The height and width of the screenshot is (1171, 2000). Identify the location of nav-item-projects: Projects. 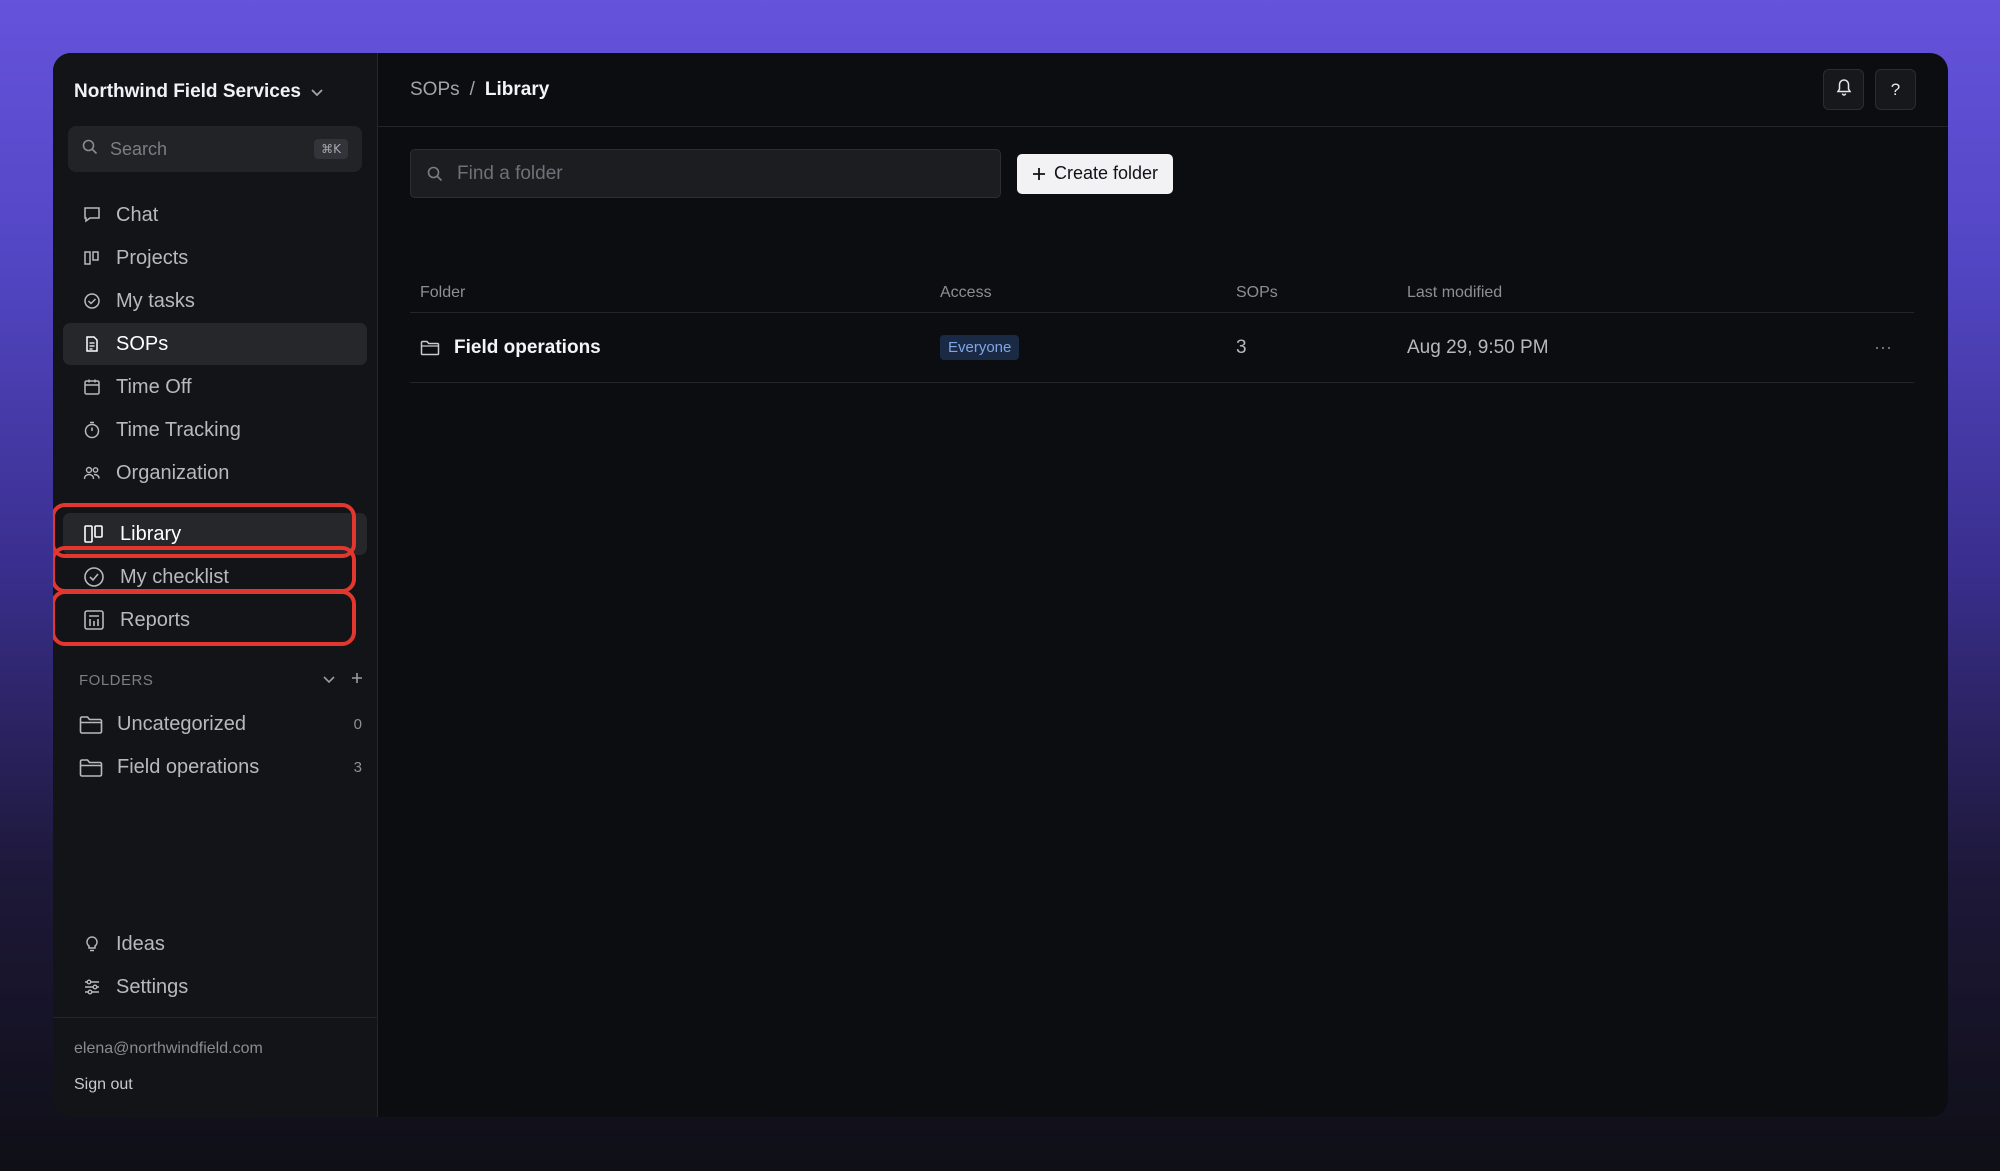
(215, 258).